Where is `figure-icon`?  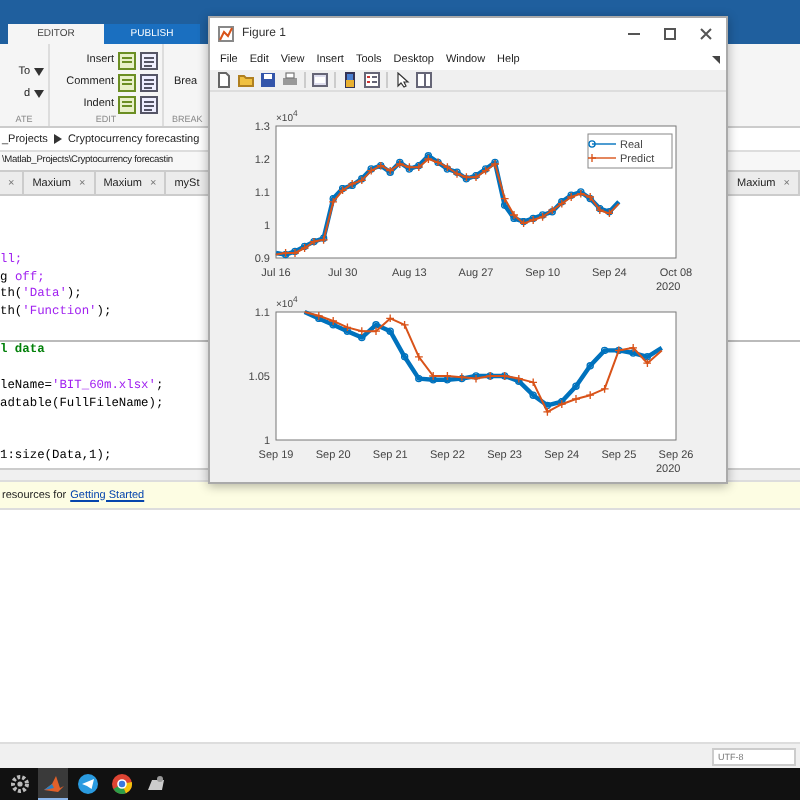 figure-icon is located at coordinates (226, 33).